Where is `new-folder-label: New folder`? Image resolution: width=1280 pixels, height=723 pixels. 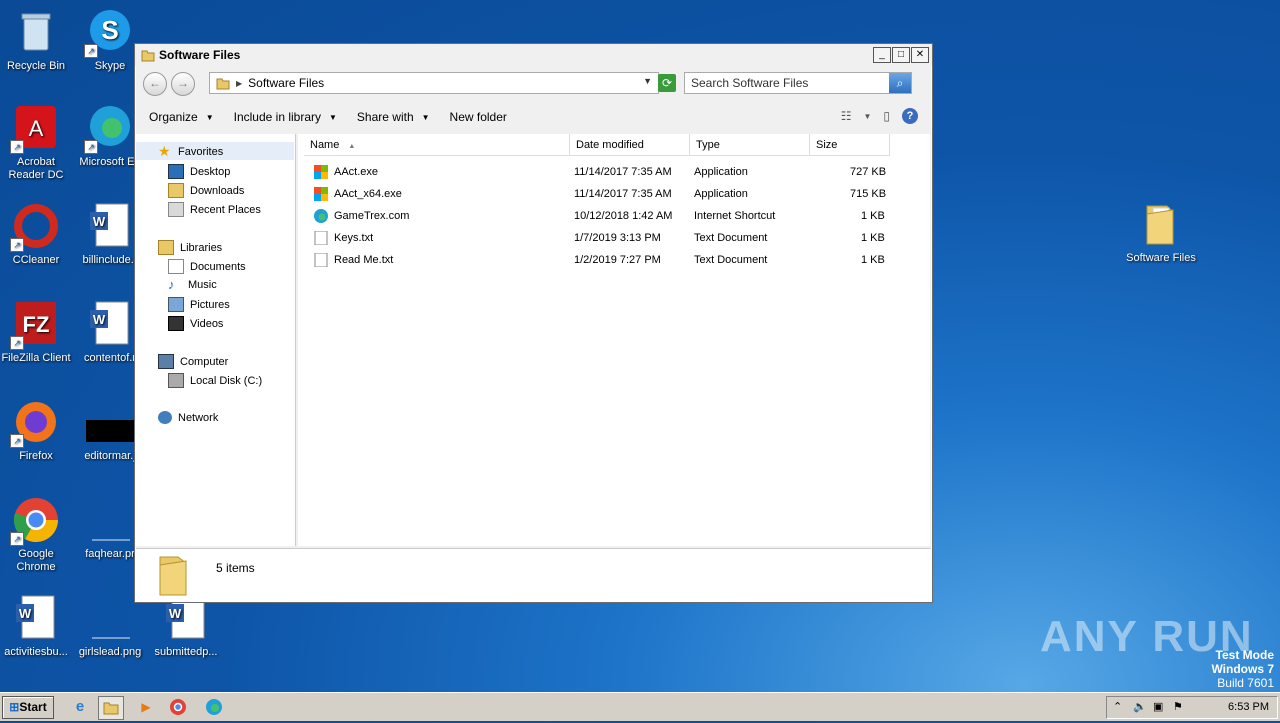 new-folder-label: New folder is located at coordinates (478, 117).